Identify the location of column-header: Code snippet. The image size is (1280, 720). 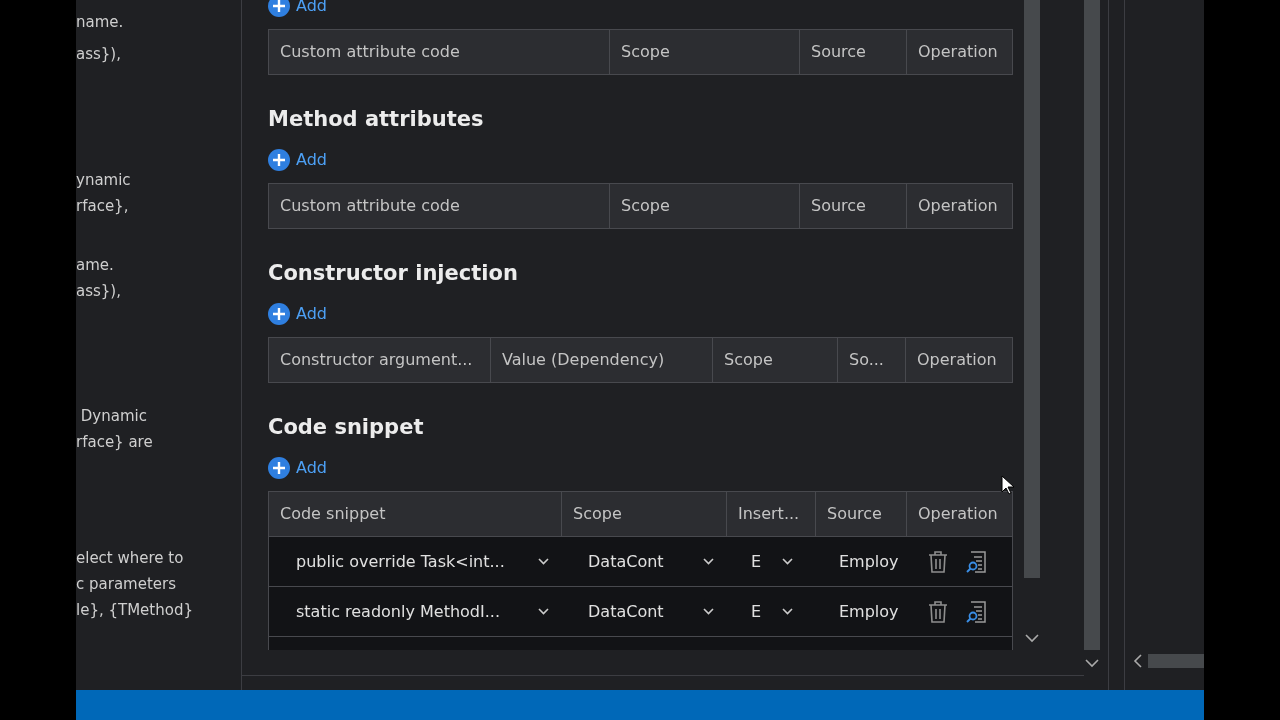
(333, 514).